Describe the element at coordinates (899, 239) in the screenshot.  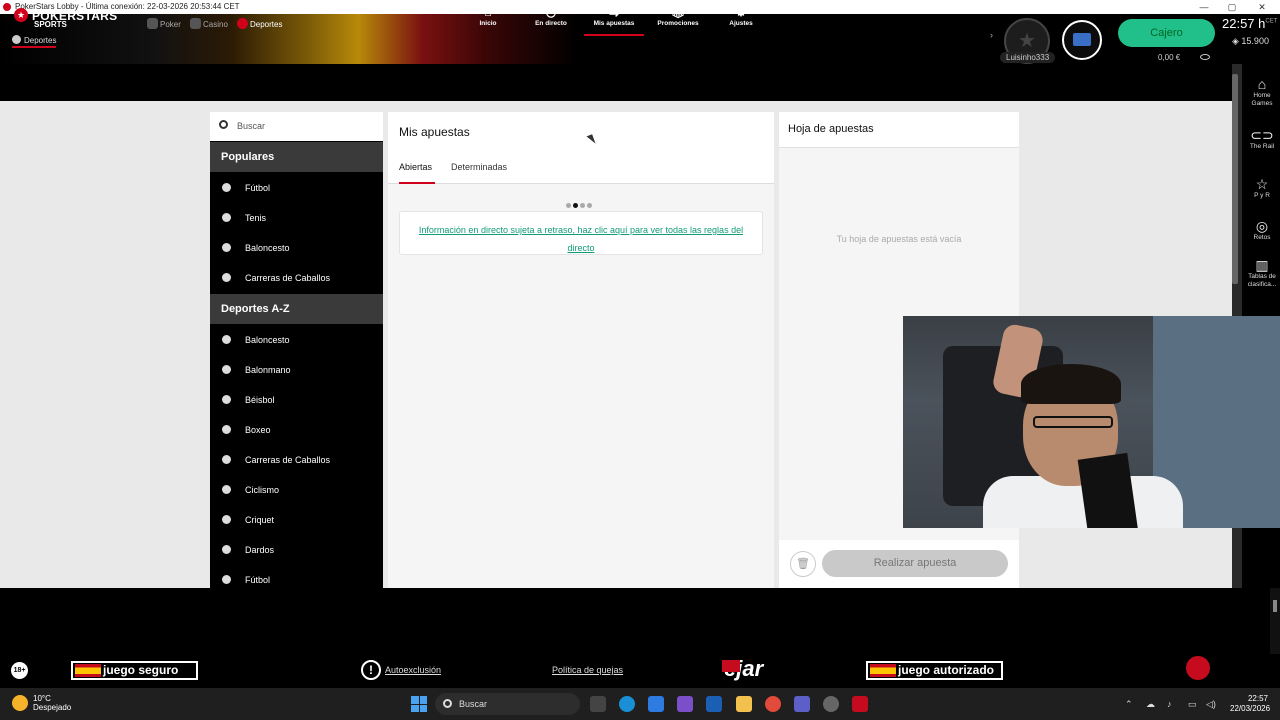
I see `betslip-empty-text: Tu hoja de apuestas está vacía` at that location.